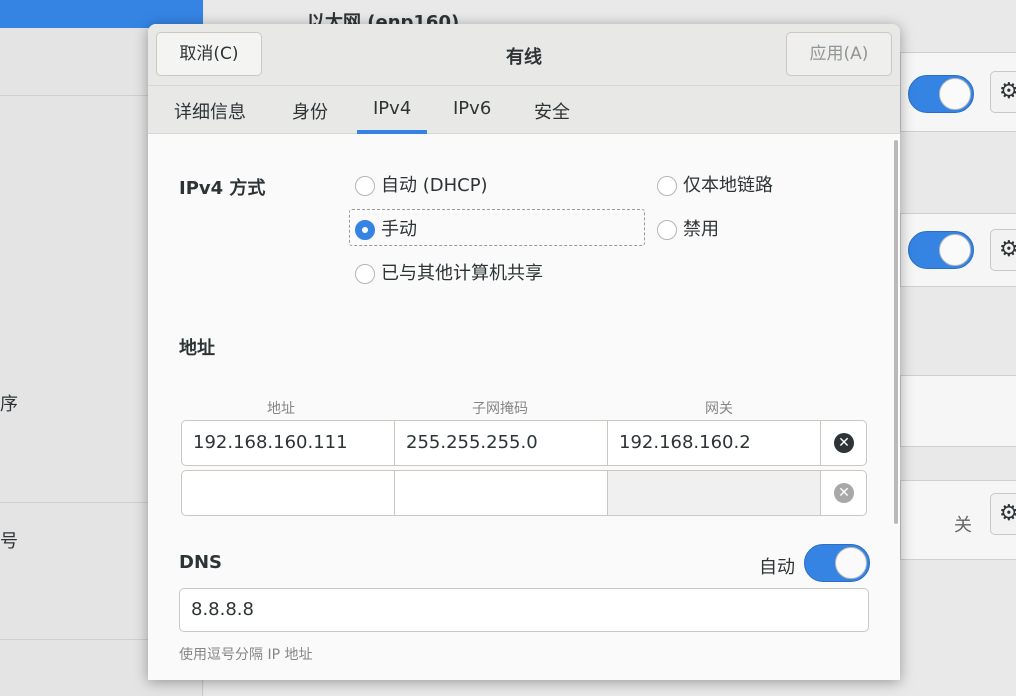 This screenshot has width=1016, height=696. I want to click on radio-disabled: 禁用, so click(688, 230).